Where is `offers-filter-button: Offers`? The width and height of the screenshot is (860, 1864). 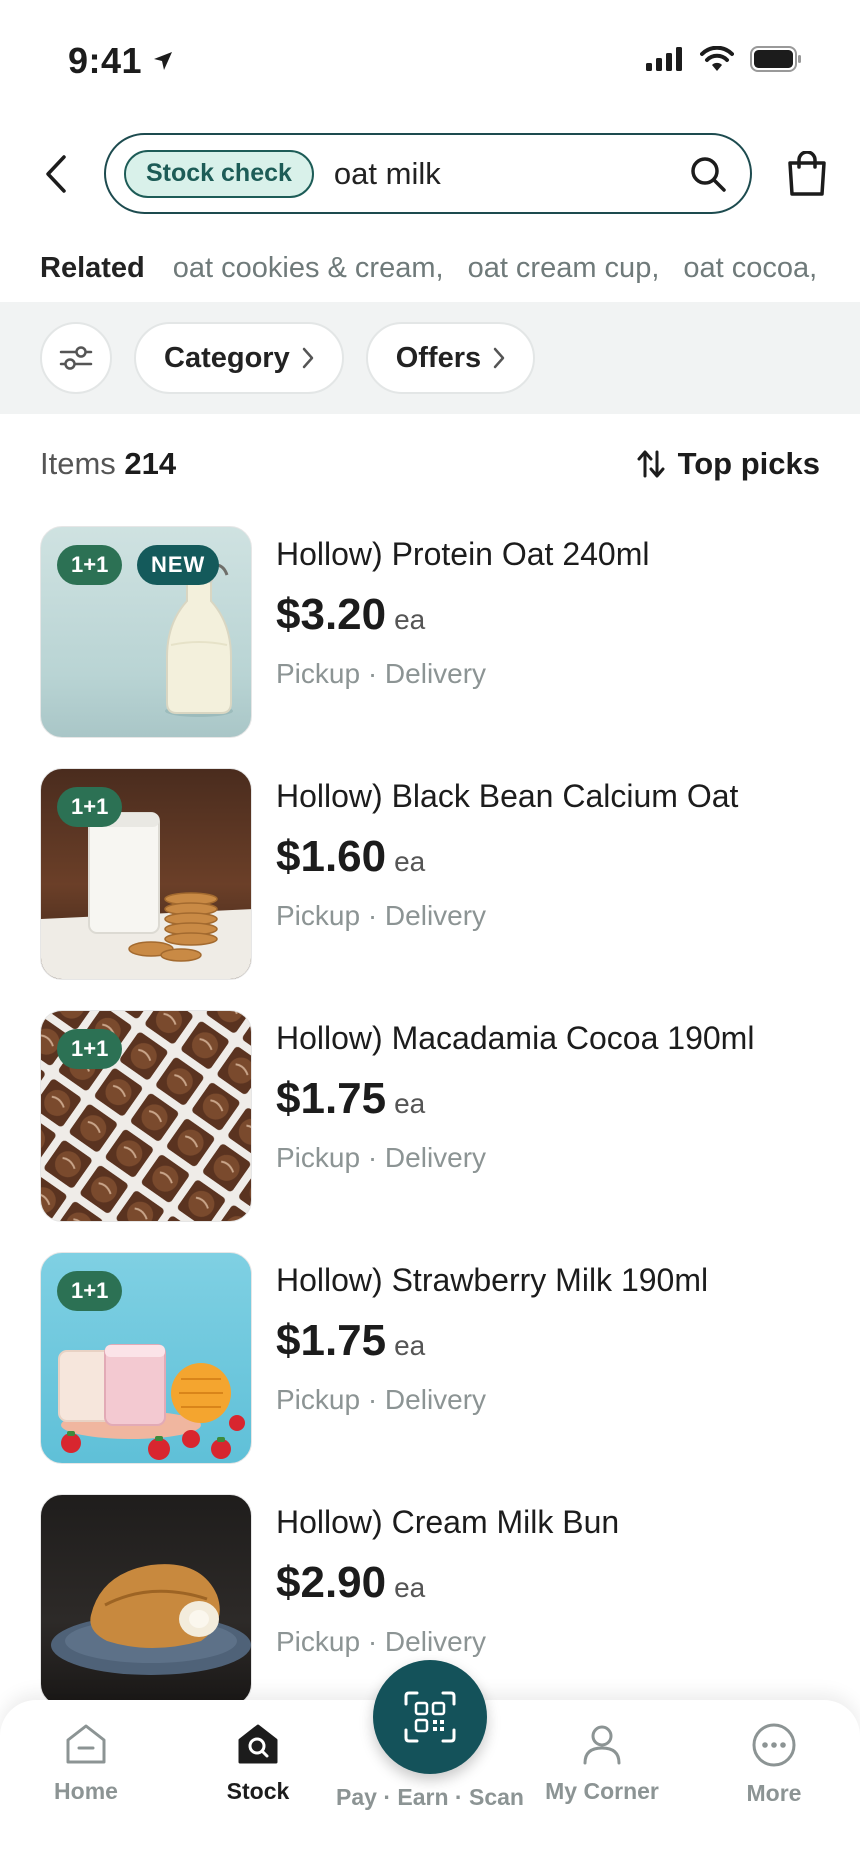
offers-filter-button: Offers is located at coordinates (450, 358).